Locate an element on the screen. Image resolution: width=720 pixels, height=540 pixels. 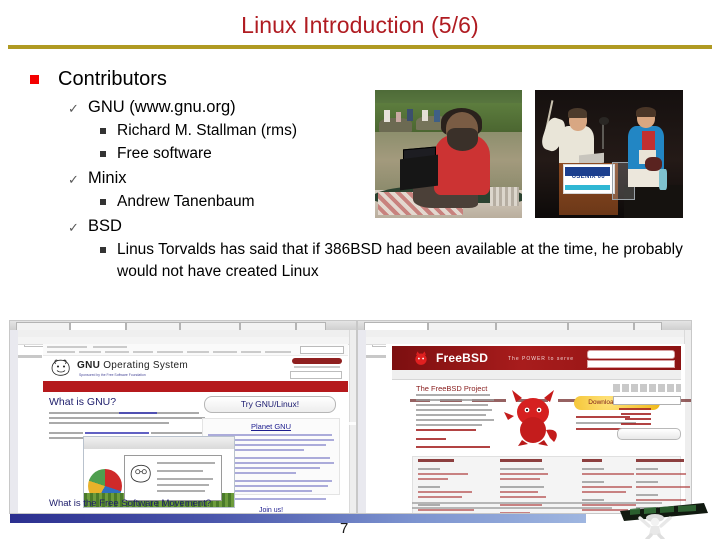
freebsd-language-select is located at coordinates (647, 400).